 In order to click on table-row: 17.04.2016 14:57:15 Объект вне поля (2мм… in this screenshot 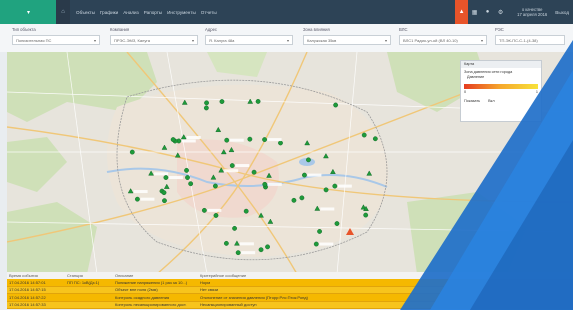, I will do `click(290, 290)`.